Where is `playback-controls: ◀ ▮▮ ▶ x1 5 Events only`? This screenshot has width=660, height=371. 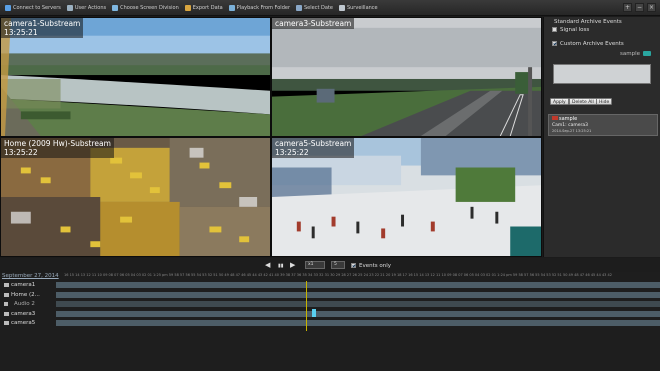
playback-controls: ◀ ▮▮ ▶ x1 5 Events only is located at coordinates (330, 265).